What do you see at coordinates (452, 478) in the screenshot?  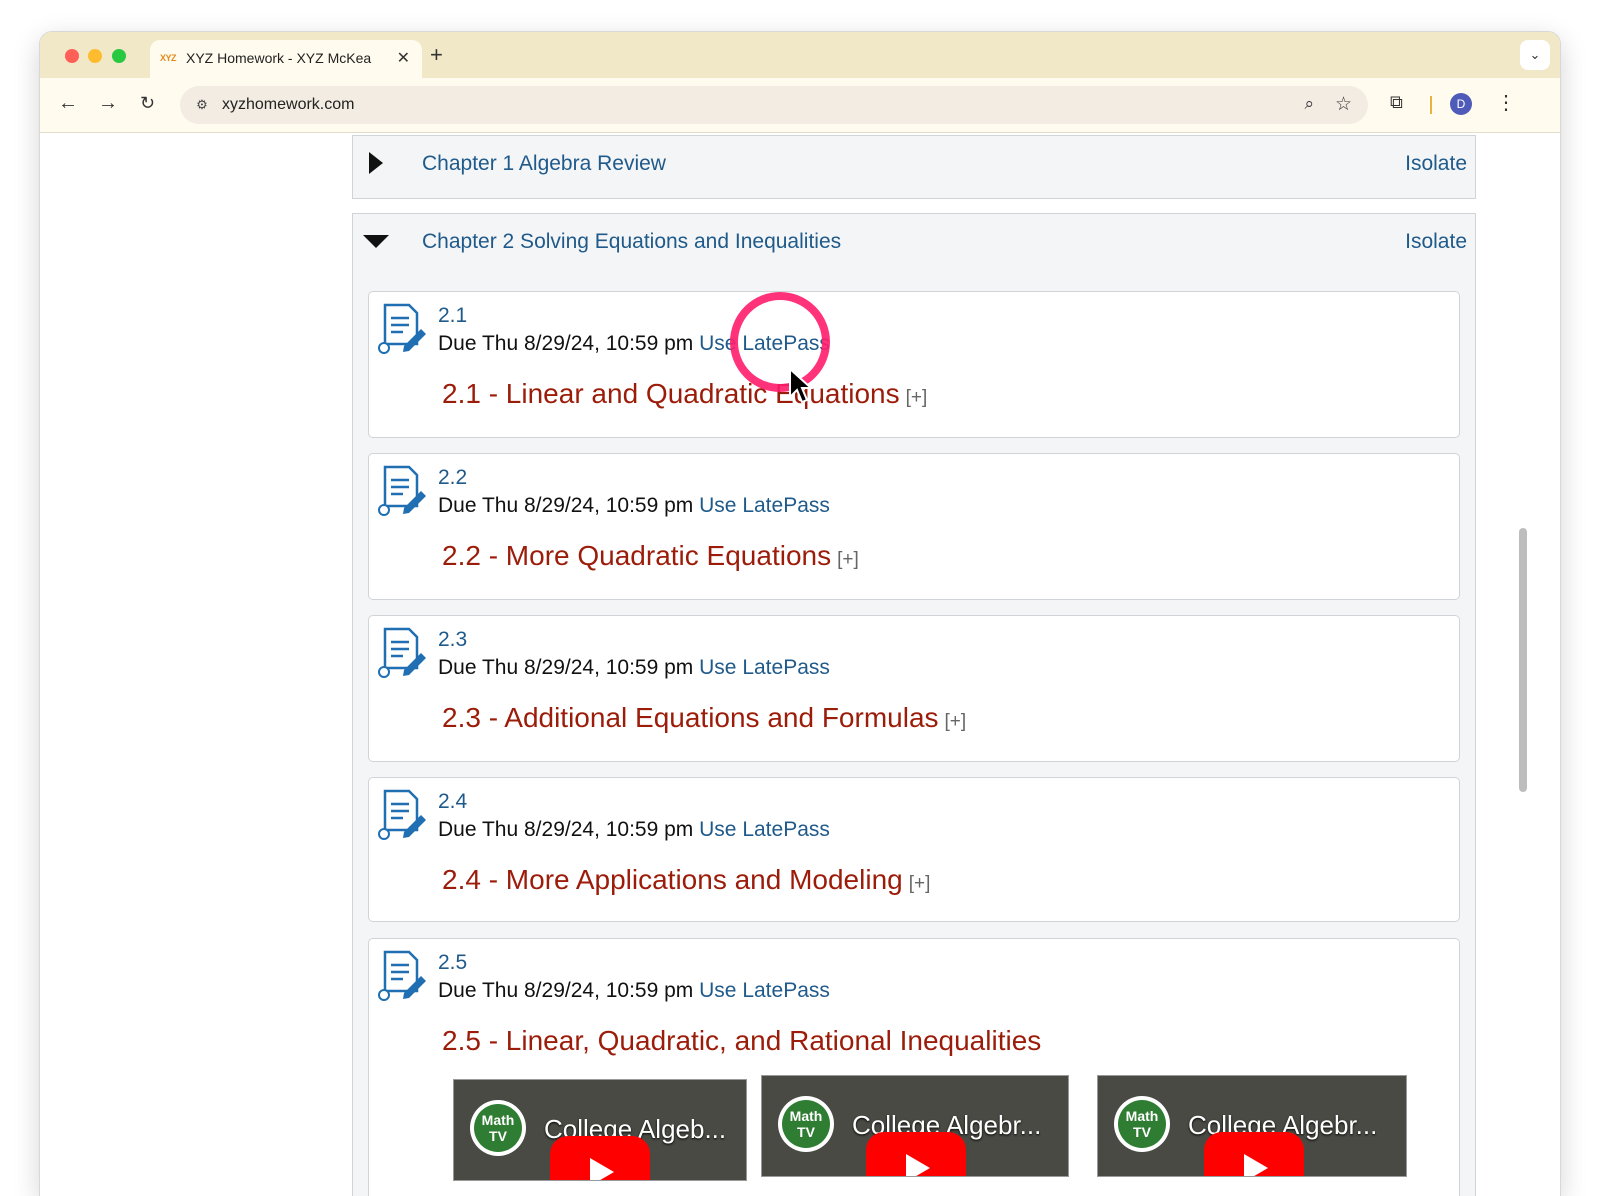 I see `assignment-number-link: 2.2` at bounding box center [452, 478].